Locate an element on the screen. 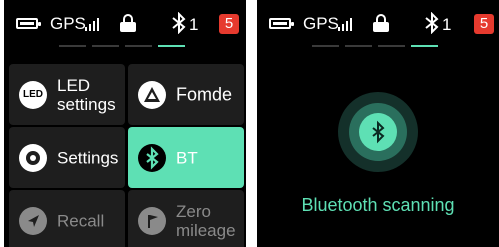  tile-led-settings: LED LED settings is located at coordinates (67, 94).